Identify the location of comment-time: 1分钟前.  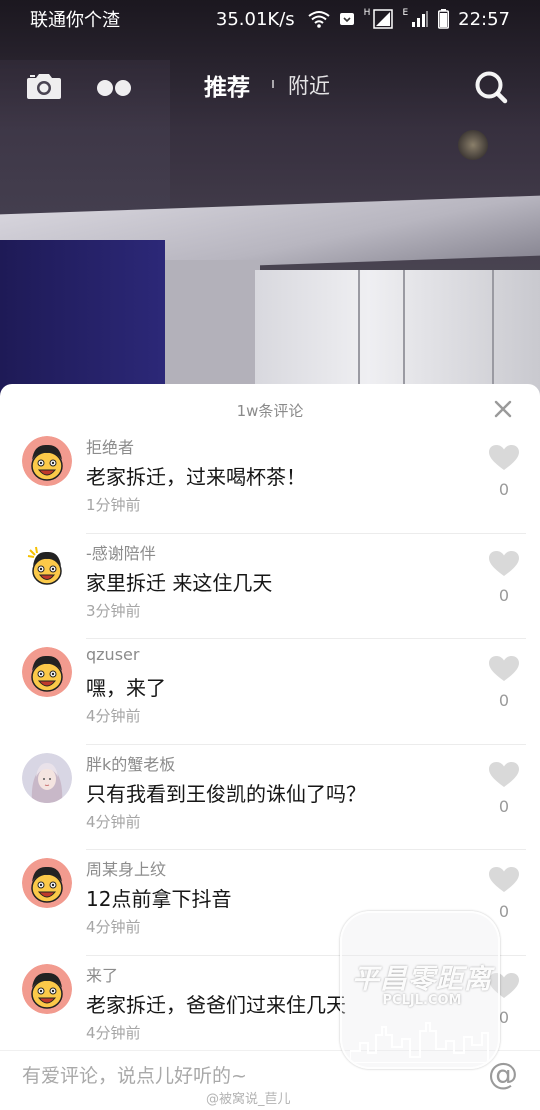
(113, 505).